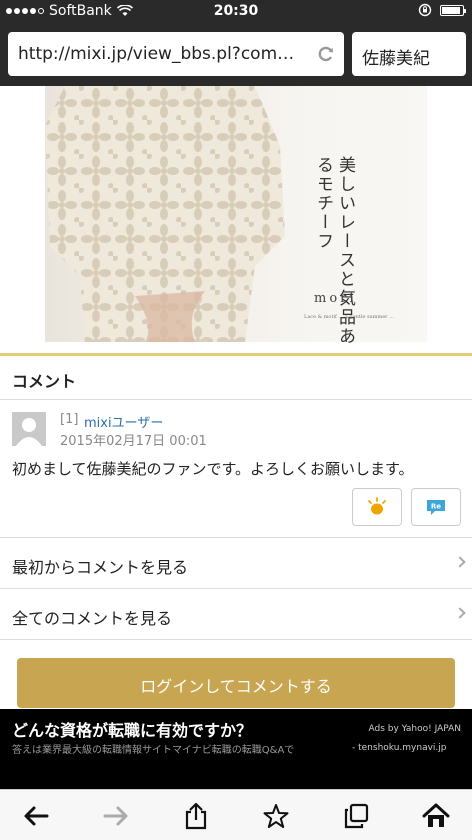  Describe the element at coordinates (414, 729) in the screenshot. I see `ad-label: Ads by Yahoo! JAPAN` at that location.